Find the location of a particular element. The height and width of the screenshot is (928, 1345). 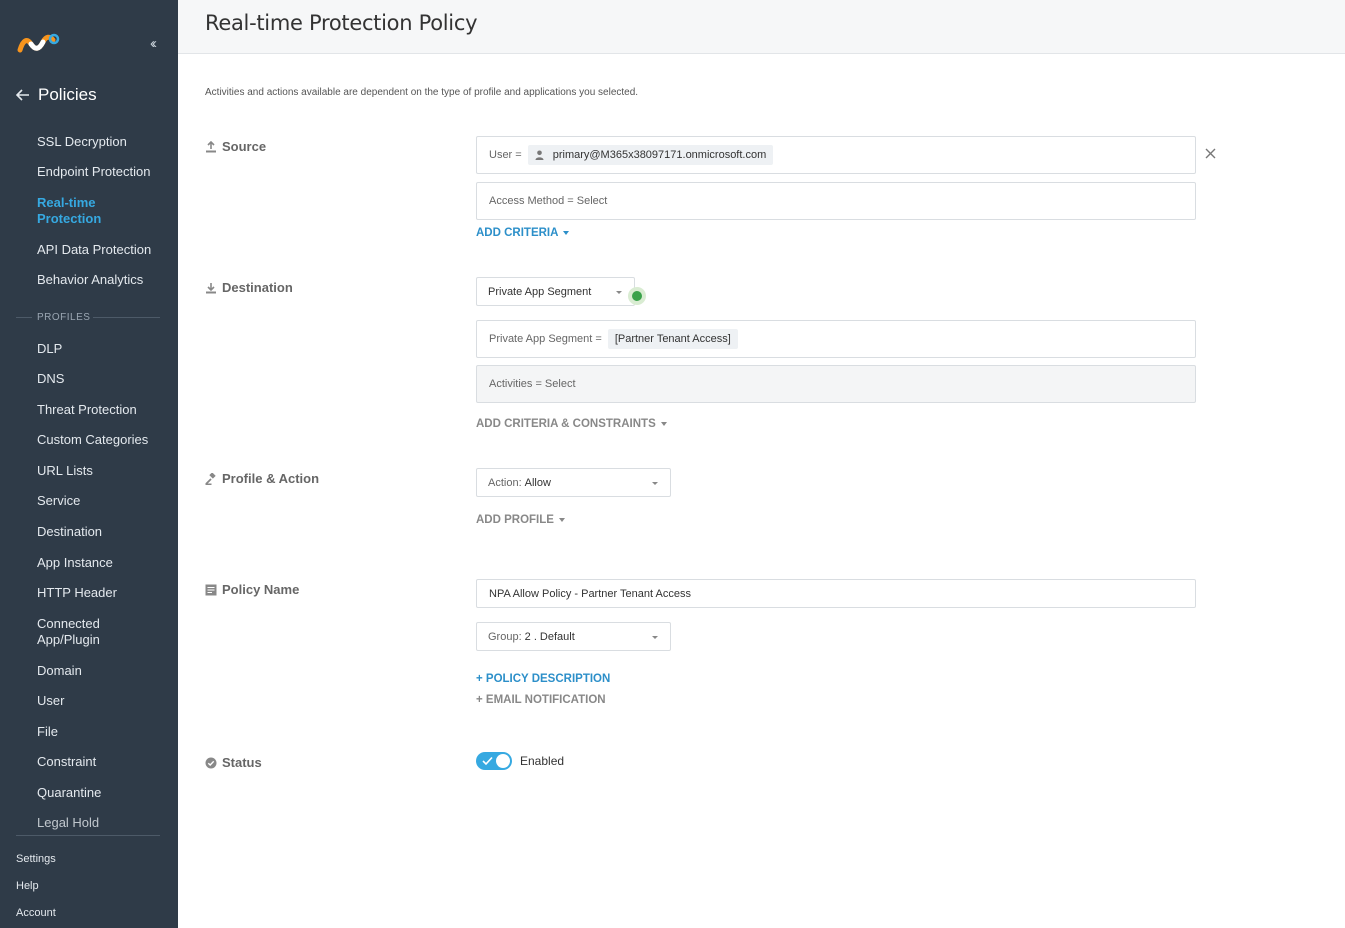

sidebar-item-service: Service is located at coordinates (58, 501).